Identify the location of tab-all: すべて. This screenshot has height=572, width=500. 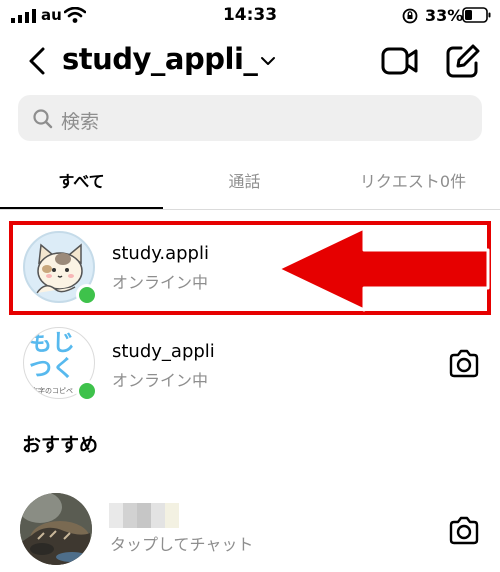
(81, 180).